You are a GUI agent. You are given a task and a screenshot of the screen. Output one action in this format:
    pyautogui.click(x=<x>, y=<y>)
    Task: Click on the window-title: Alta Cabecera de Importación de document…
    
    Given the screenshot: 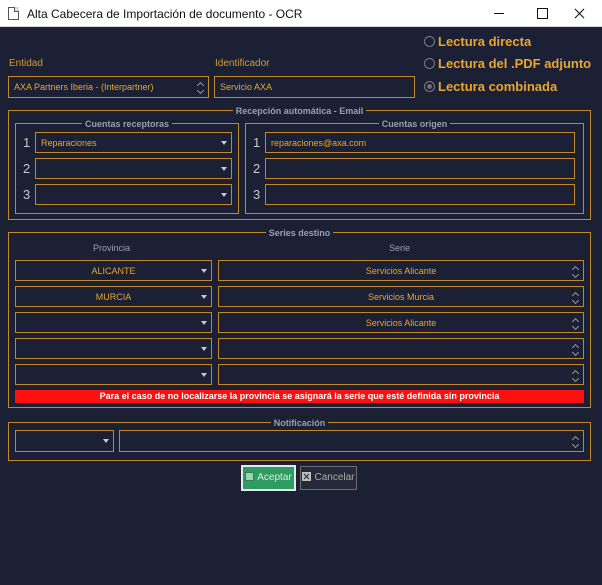 What is the action you would take?
    pyautogui.click(x=165, y=14)
    